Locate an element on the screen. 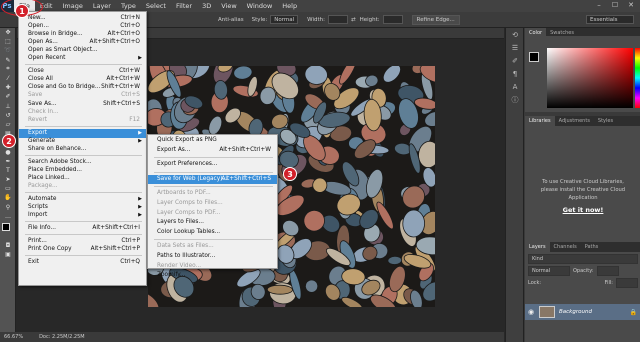 The height and width of the screenshot is (342, 640). style-dropdown: Normal is located at coordinates (284, 19).